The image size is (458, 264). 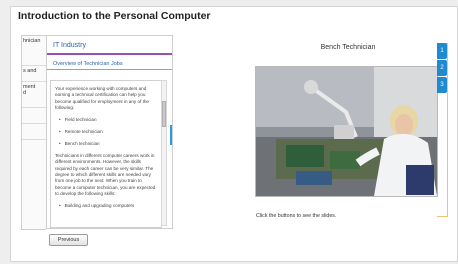 I want to click on list-item: Bench technician, so click(x=110, y=144).